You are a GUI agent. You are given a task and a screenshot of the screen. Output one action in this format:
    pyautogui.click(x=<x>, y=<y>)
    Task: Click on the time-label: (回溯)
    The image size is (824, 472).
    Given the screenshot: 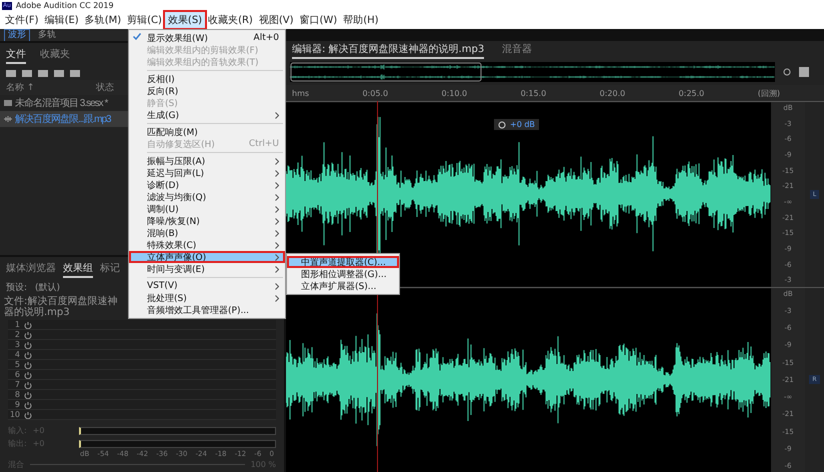 What is the action you would take?
    pyautogui.click(x=769, y=93)
    